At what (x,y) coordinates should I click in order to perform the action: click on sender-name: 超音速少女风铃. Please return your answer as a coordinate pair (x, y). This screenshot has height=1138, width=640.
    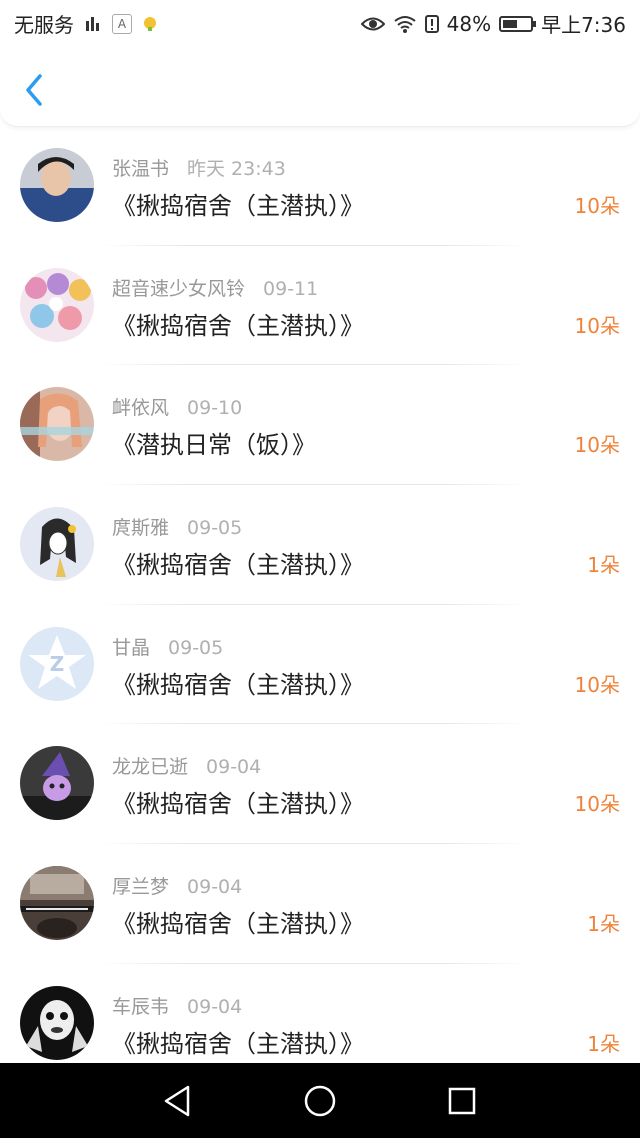
    Looking at the image, I should click on (179, 288).